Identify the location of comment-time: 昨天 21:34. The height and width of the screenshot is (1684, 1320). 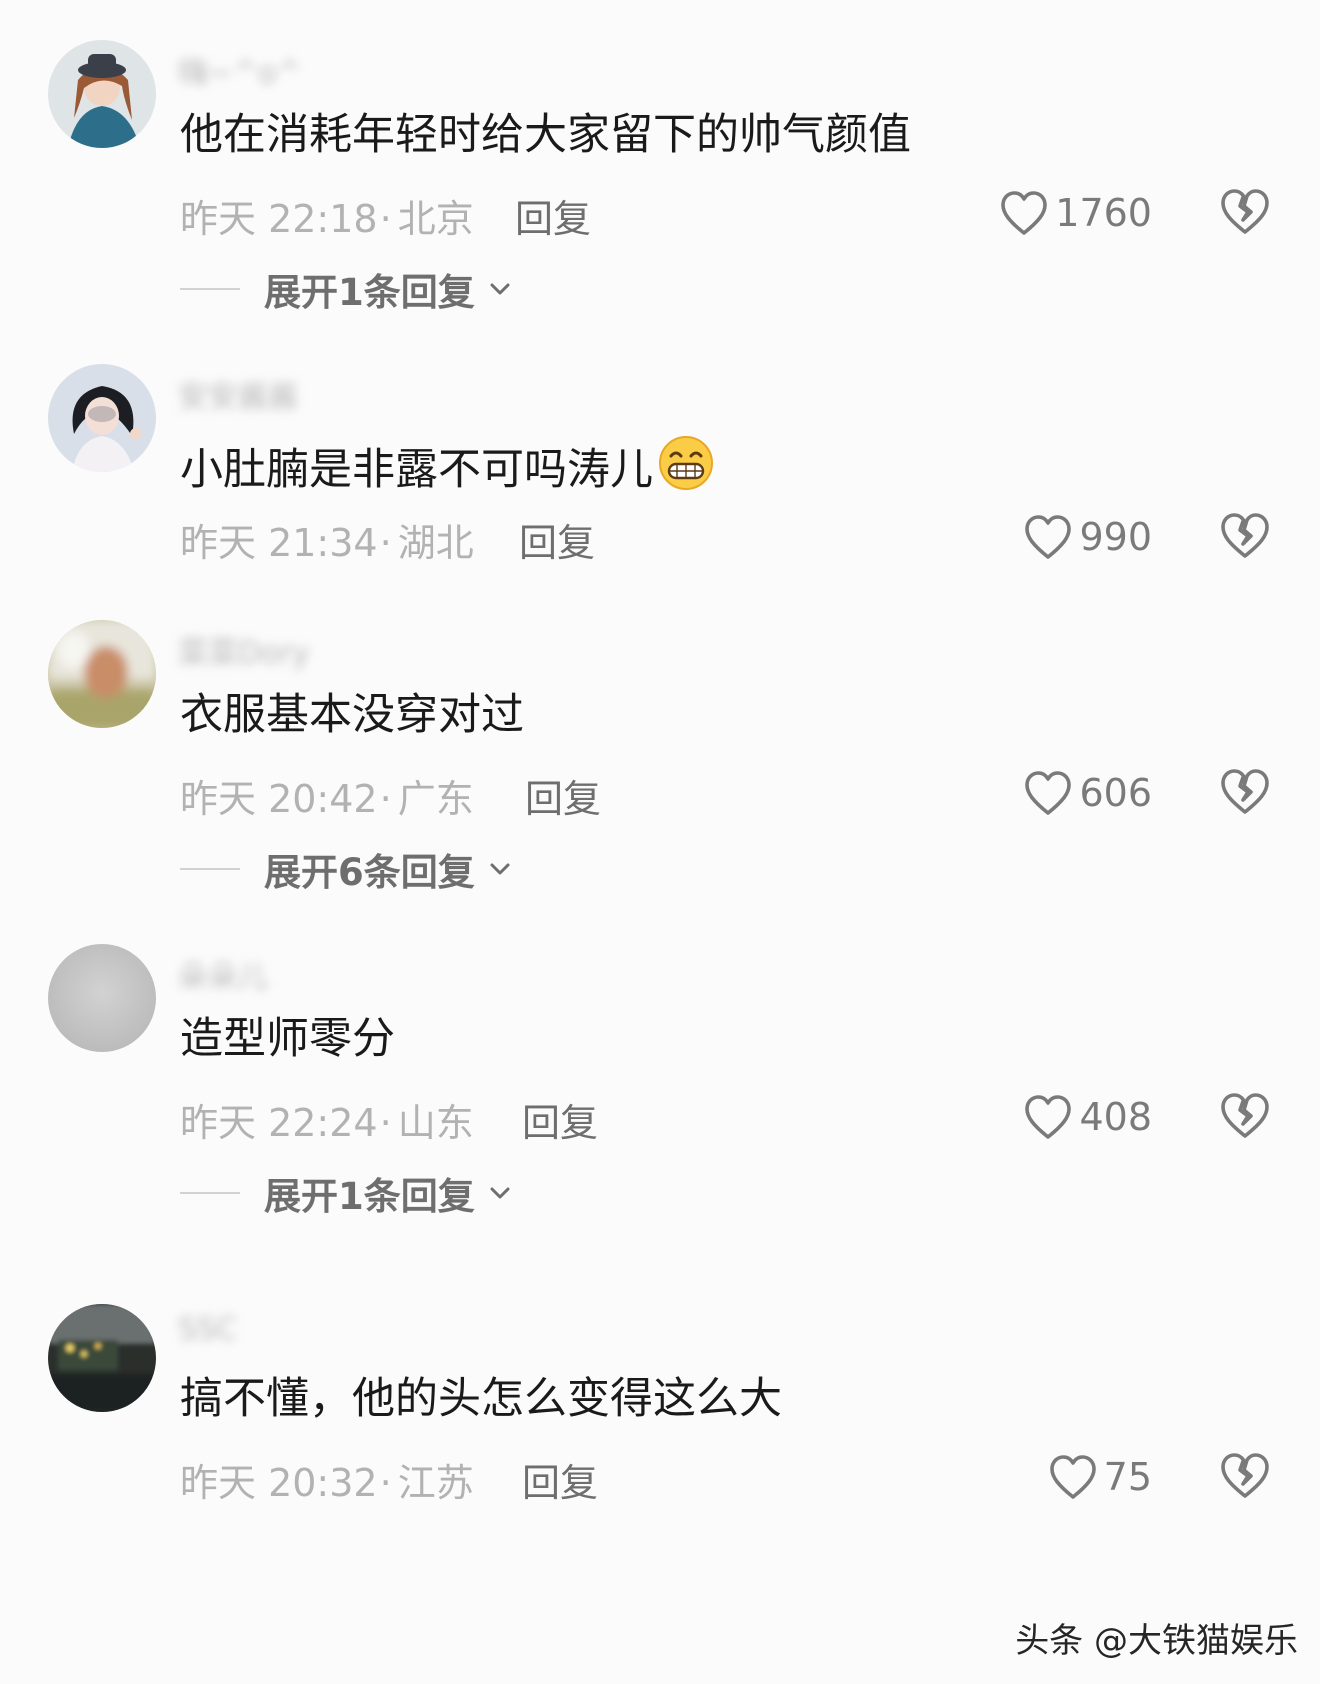
(279, 543).